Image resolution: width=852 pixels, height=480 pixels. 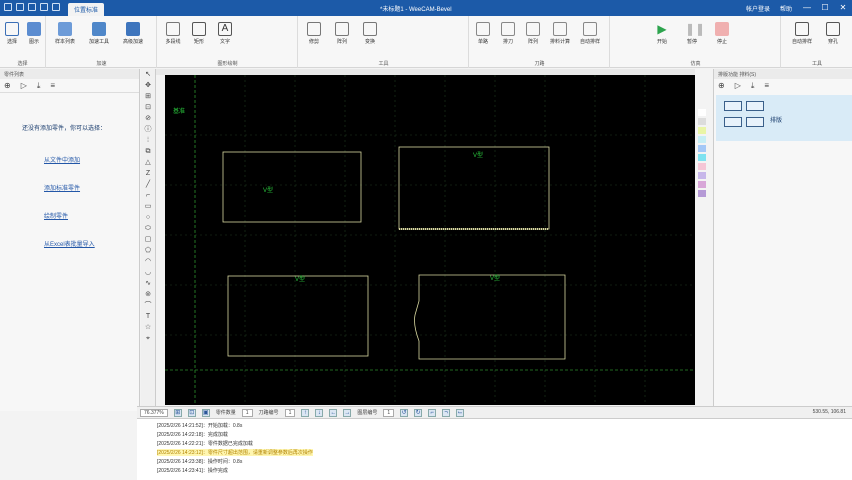 I want to click on open-file-icon, so click(x=20, y=7).